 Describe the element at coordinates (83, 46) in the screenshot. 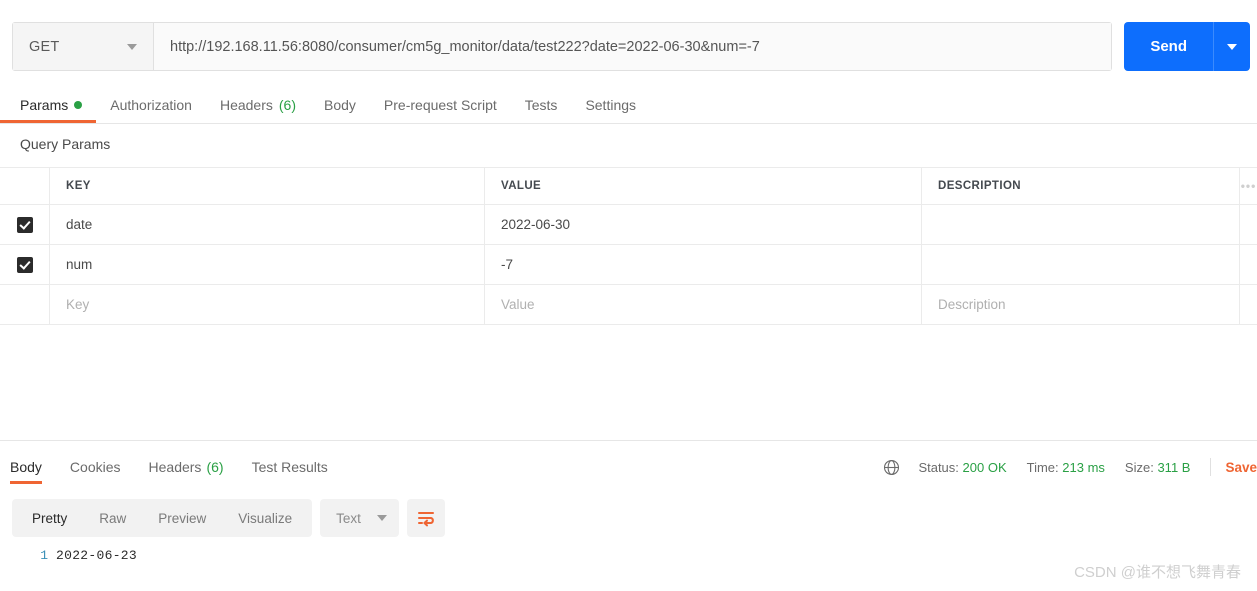

I see `http-method-select: GET` at that location.